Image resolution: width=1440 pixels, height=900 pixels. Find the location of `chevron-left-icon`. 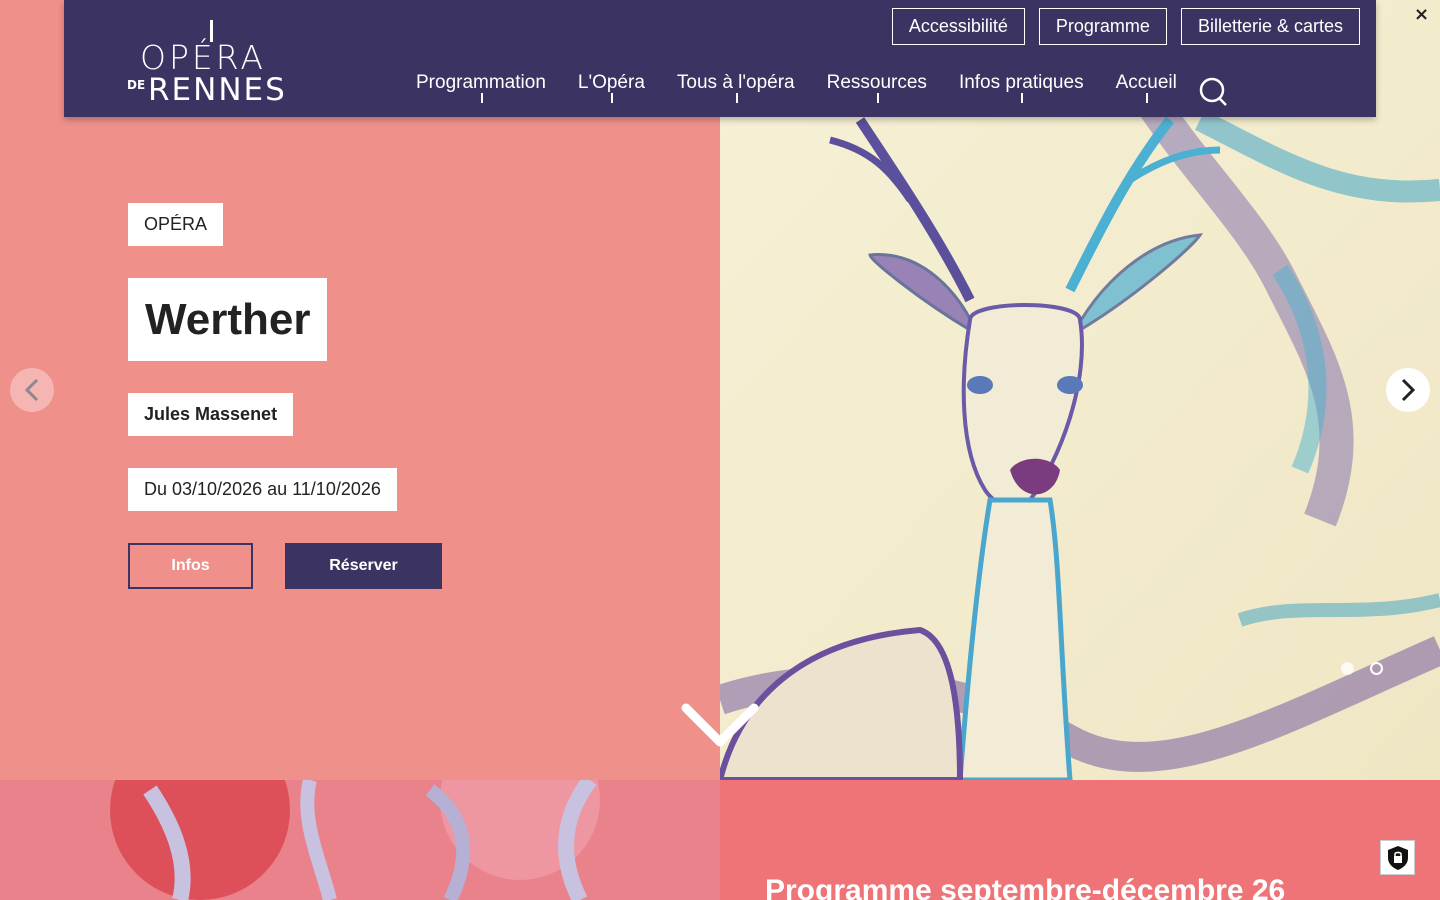

chevron-left-icon is located at coordinates (31, 390).